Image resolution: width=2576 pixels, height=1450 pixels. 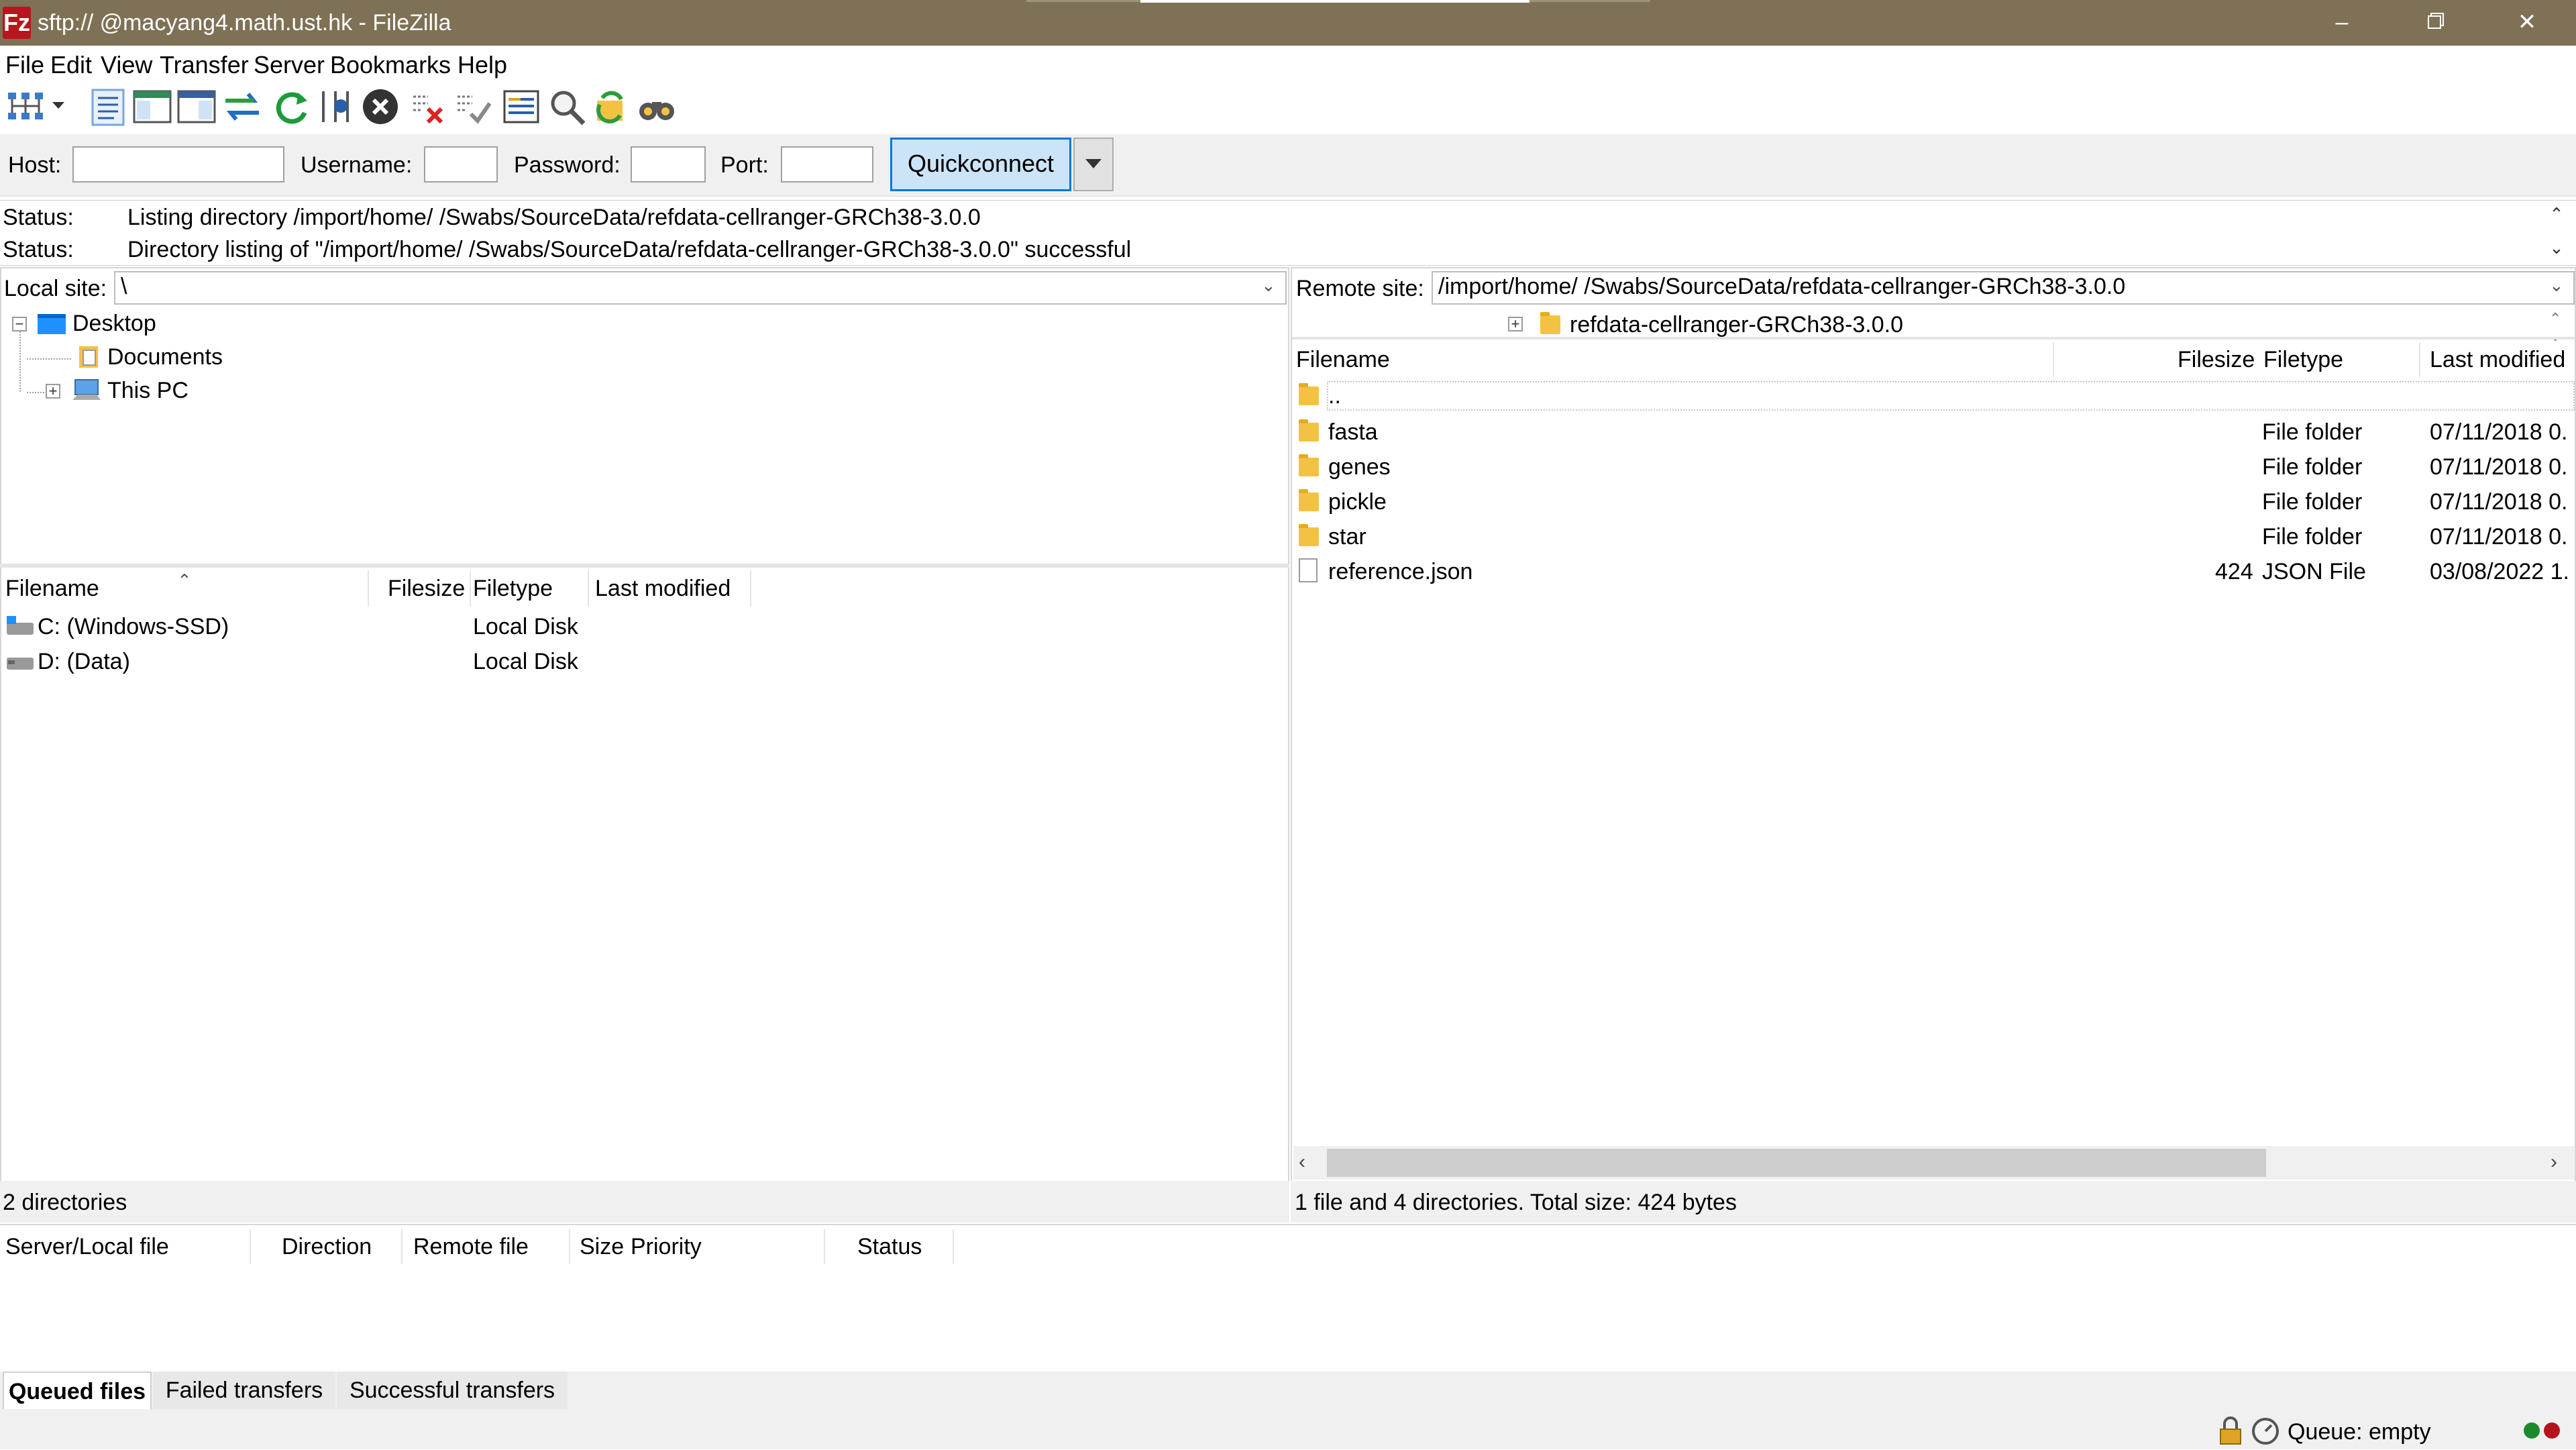 What do you see at coordinates (1343, 359) in the screenshot?
I see `remote-col-filename: Filename` at bounding box center [1343, 359].